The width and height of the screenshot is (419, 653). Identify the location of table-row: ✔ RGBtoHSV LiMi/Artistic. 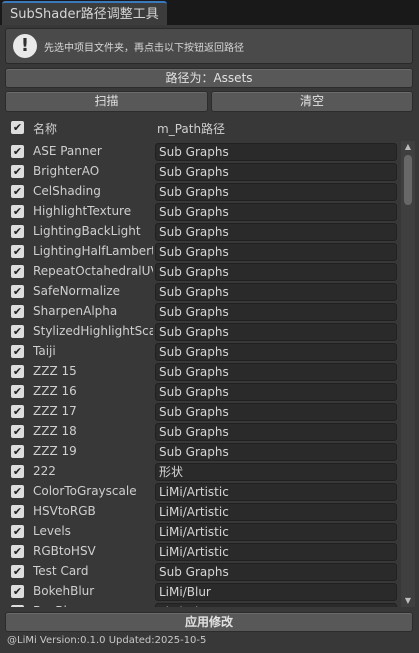
(200, 551).